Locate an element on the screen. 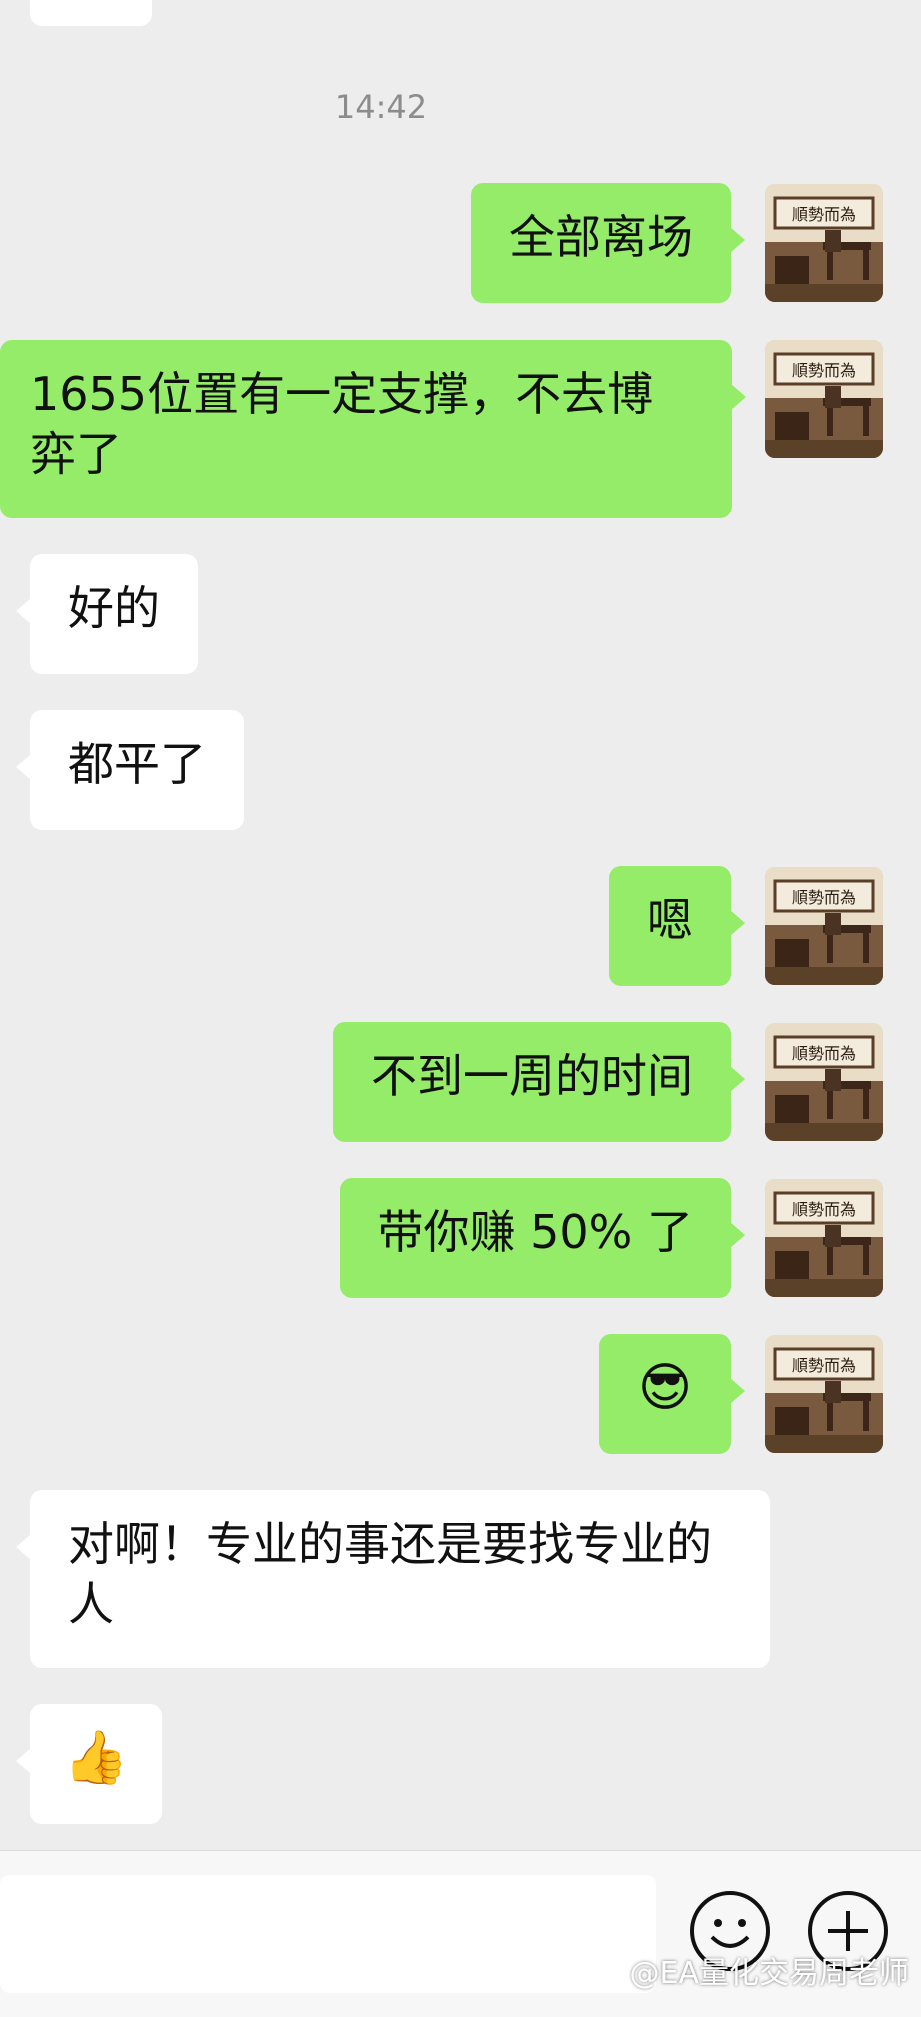 Image resolution: width=921 pixels, height=2017 pixels. cool-face-emoji: 😎 is located at coordinates (665, 1388).